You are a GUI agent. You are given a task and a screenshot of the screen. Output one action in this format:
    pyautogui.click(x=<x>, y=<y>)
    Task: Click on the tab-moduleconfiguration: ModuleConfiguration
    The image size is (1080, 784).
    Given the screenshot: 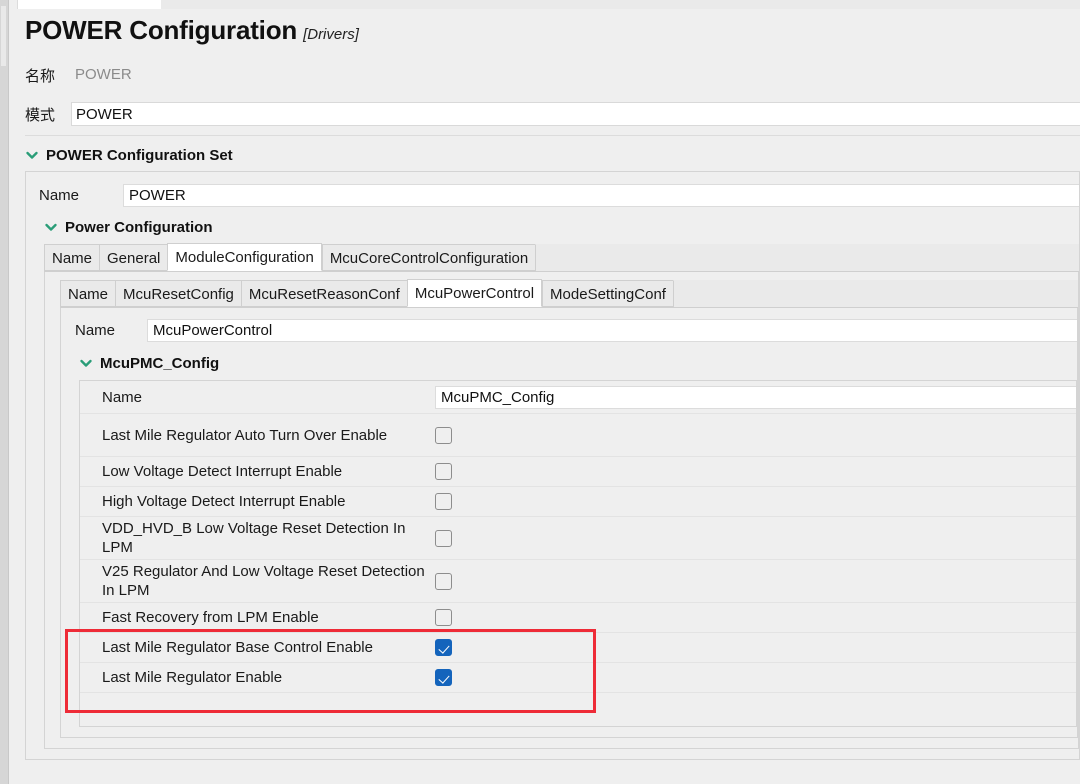 What is the action you would take?
    pyautogui.click(x=244, y=257)
    